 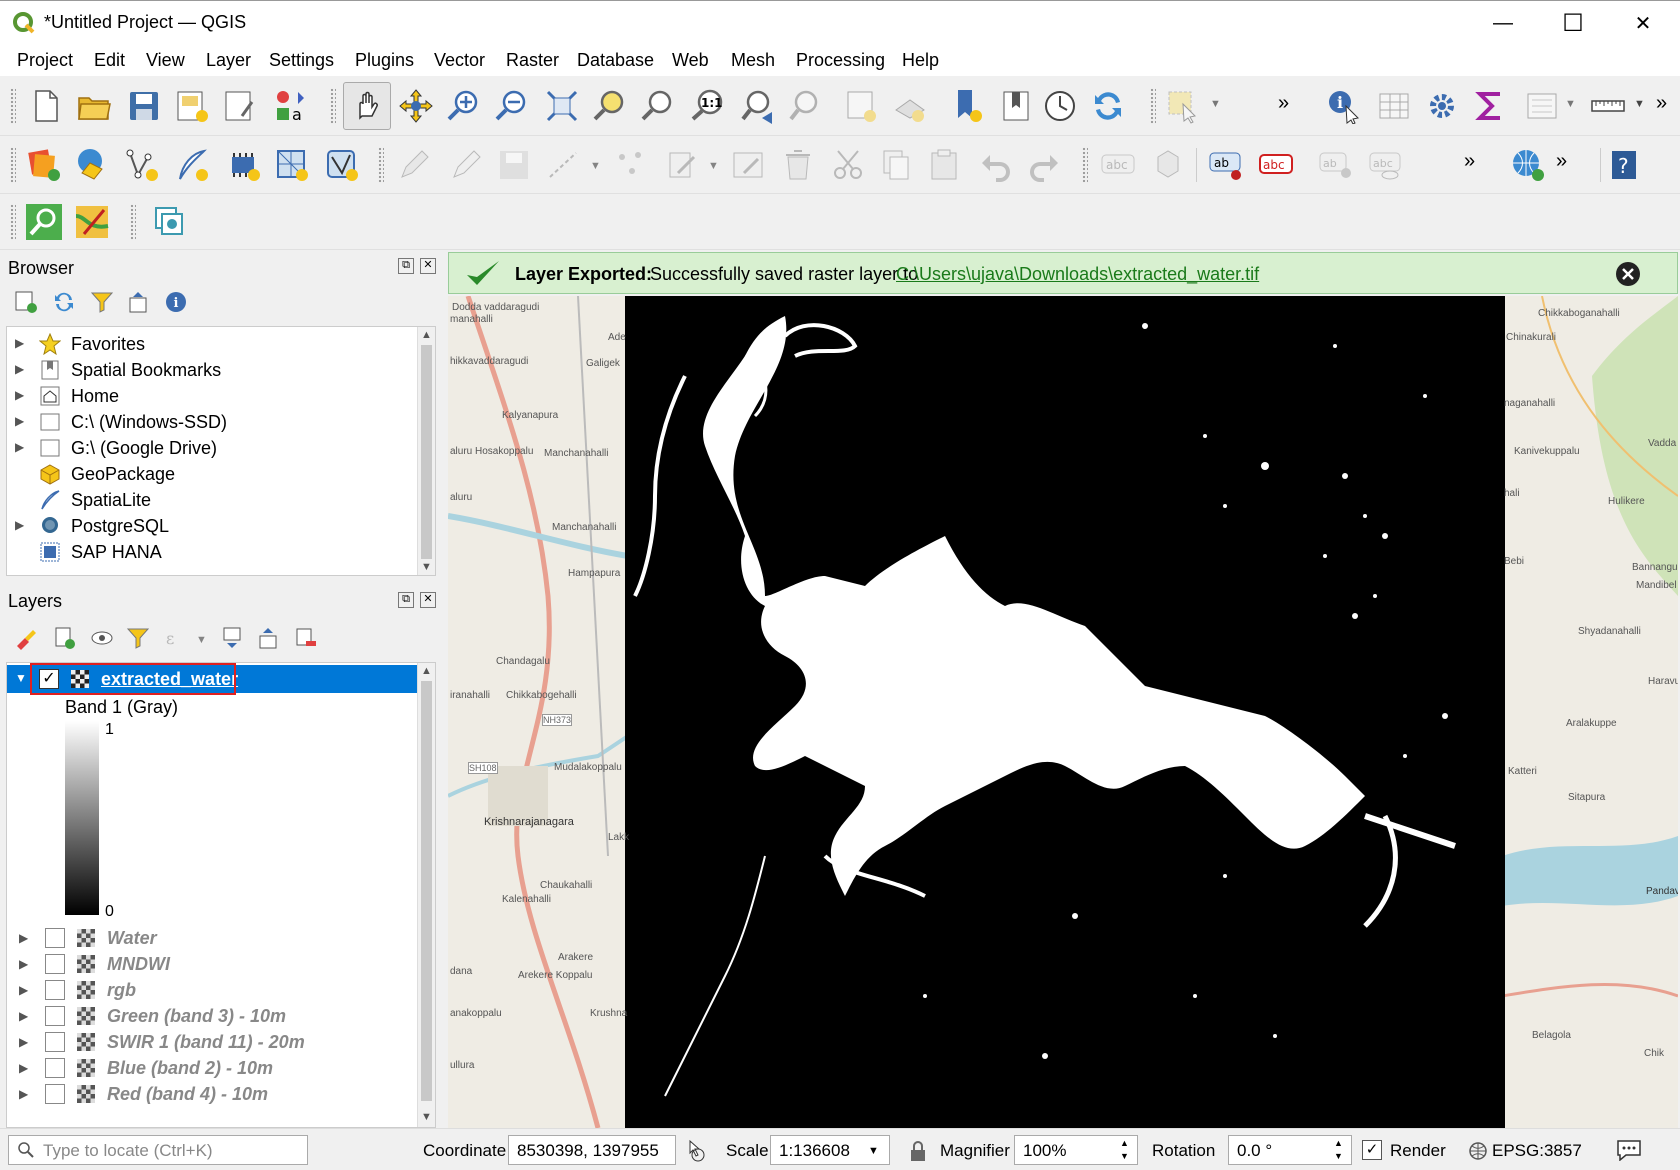 I want to click on browser-item-g-drive: ▶ G:\ (Google Drive), so click(x=221, y=448).